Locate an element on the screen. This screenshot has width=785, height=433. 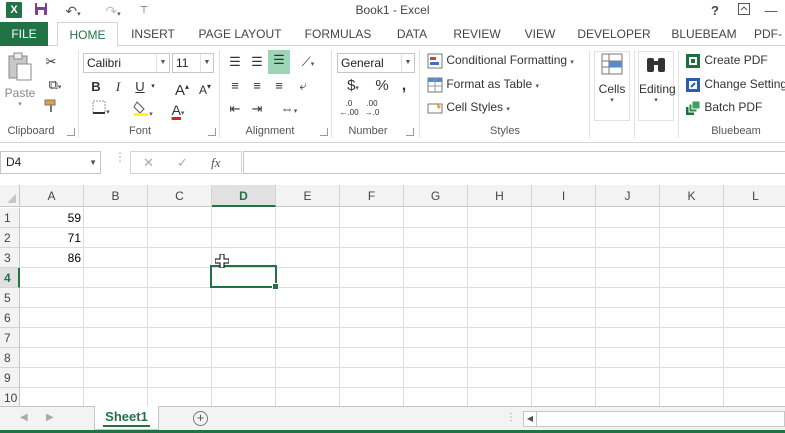
font-family-select: Calibri ▼ is located at coordinates (126, 63).